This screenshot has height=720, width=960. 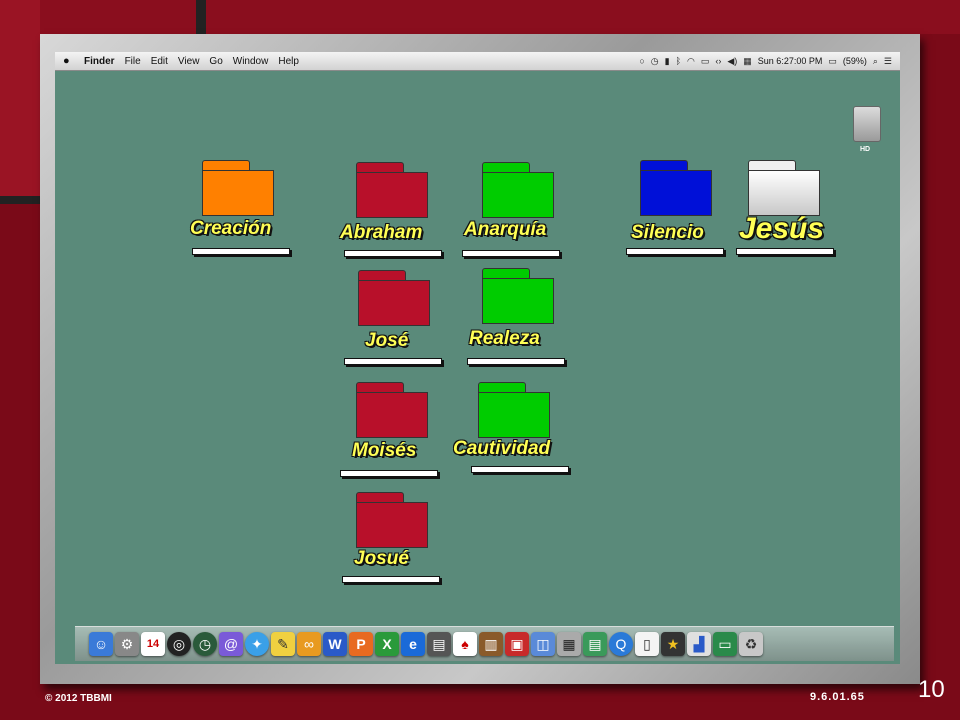 What do you see at coordinates (480, 17) in the screenshot?
I see `bg-stripe-top` at bounding box center [480, 17].